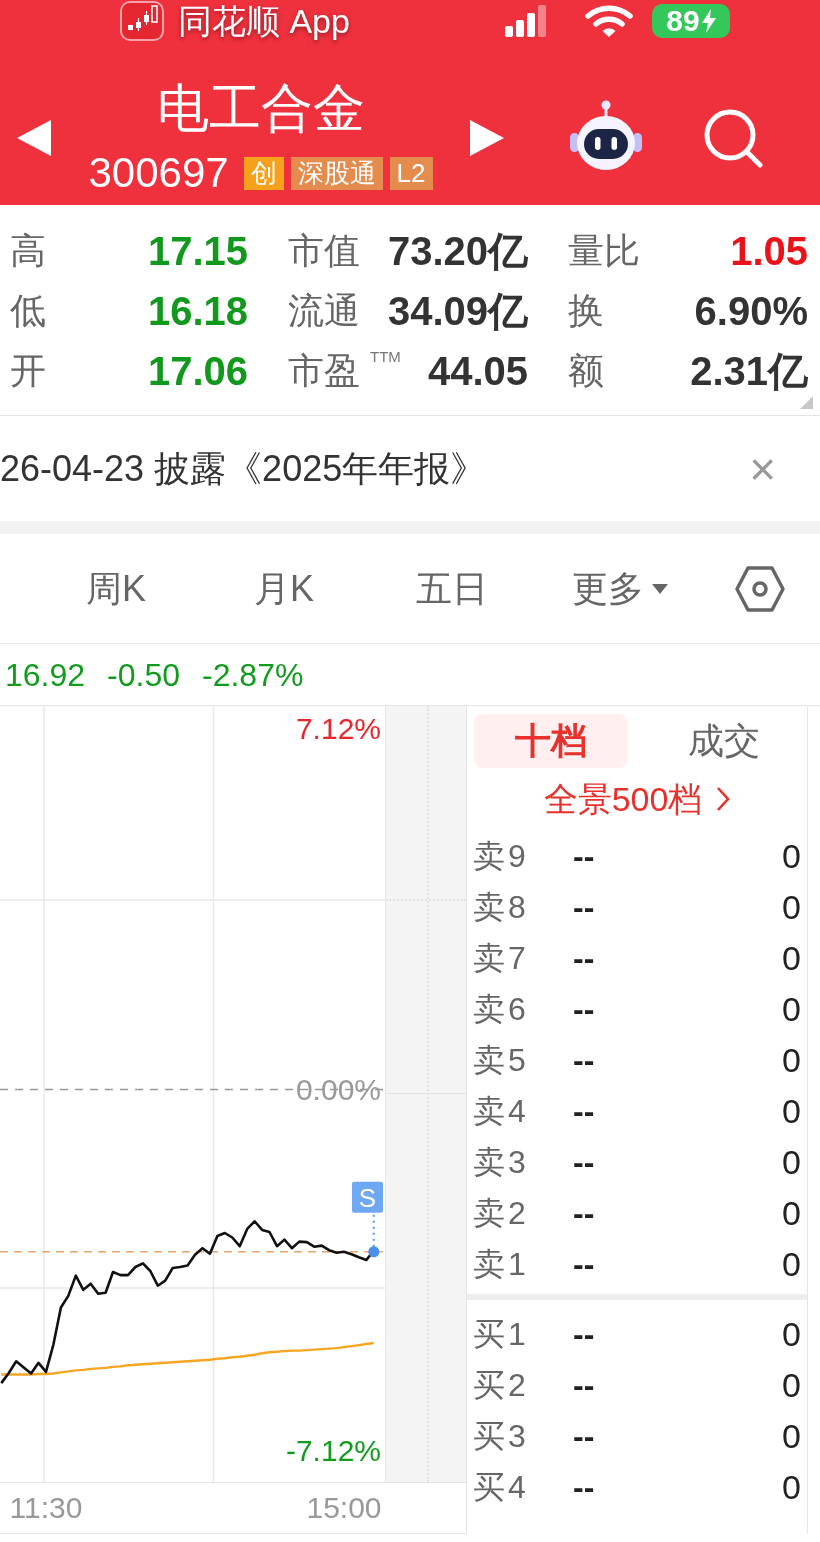 The image size is (820, 1542). Describe the element at coordinates (501, 1333) in the screenshot. I see `level-label: 买1` at that location.